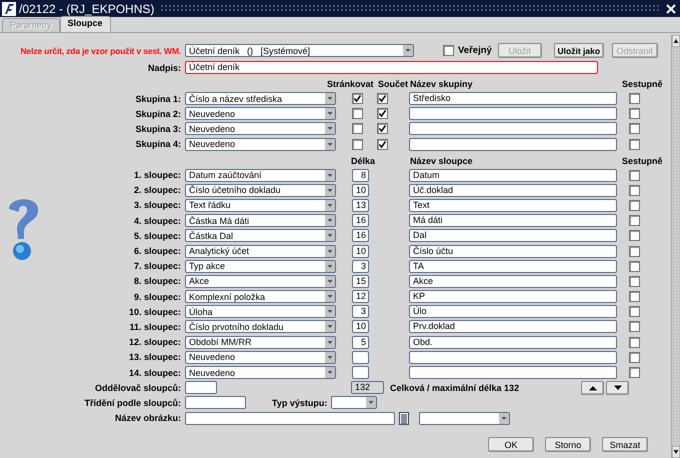  What do you see at coordinates (299, 50) in the screenshot?
I see `dropdown: Účetní deník () [Systémové]` at bounding box center [299, 50].